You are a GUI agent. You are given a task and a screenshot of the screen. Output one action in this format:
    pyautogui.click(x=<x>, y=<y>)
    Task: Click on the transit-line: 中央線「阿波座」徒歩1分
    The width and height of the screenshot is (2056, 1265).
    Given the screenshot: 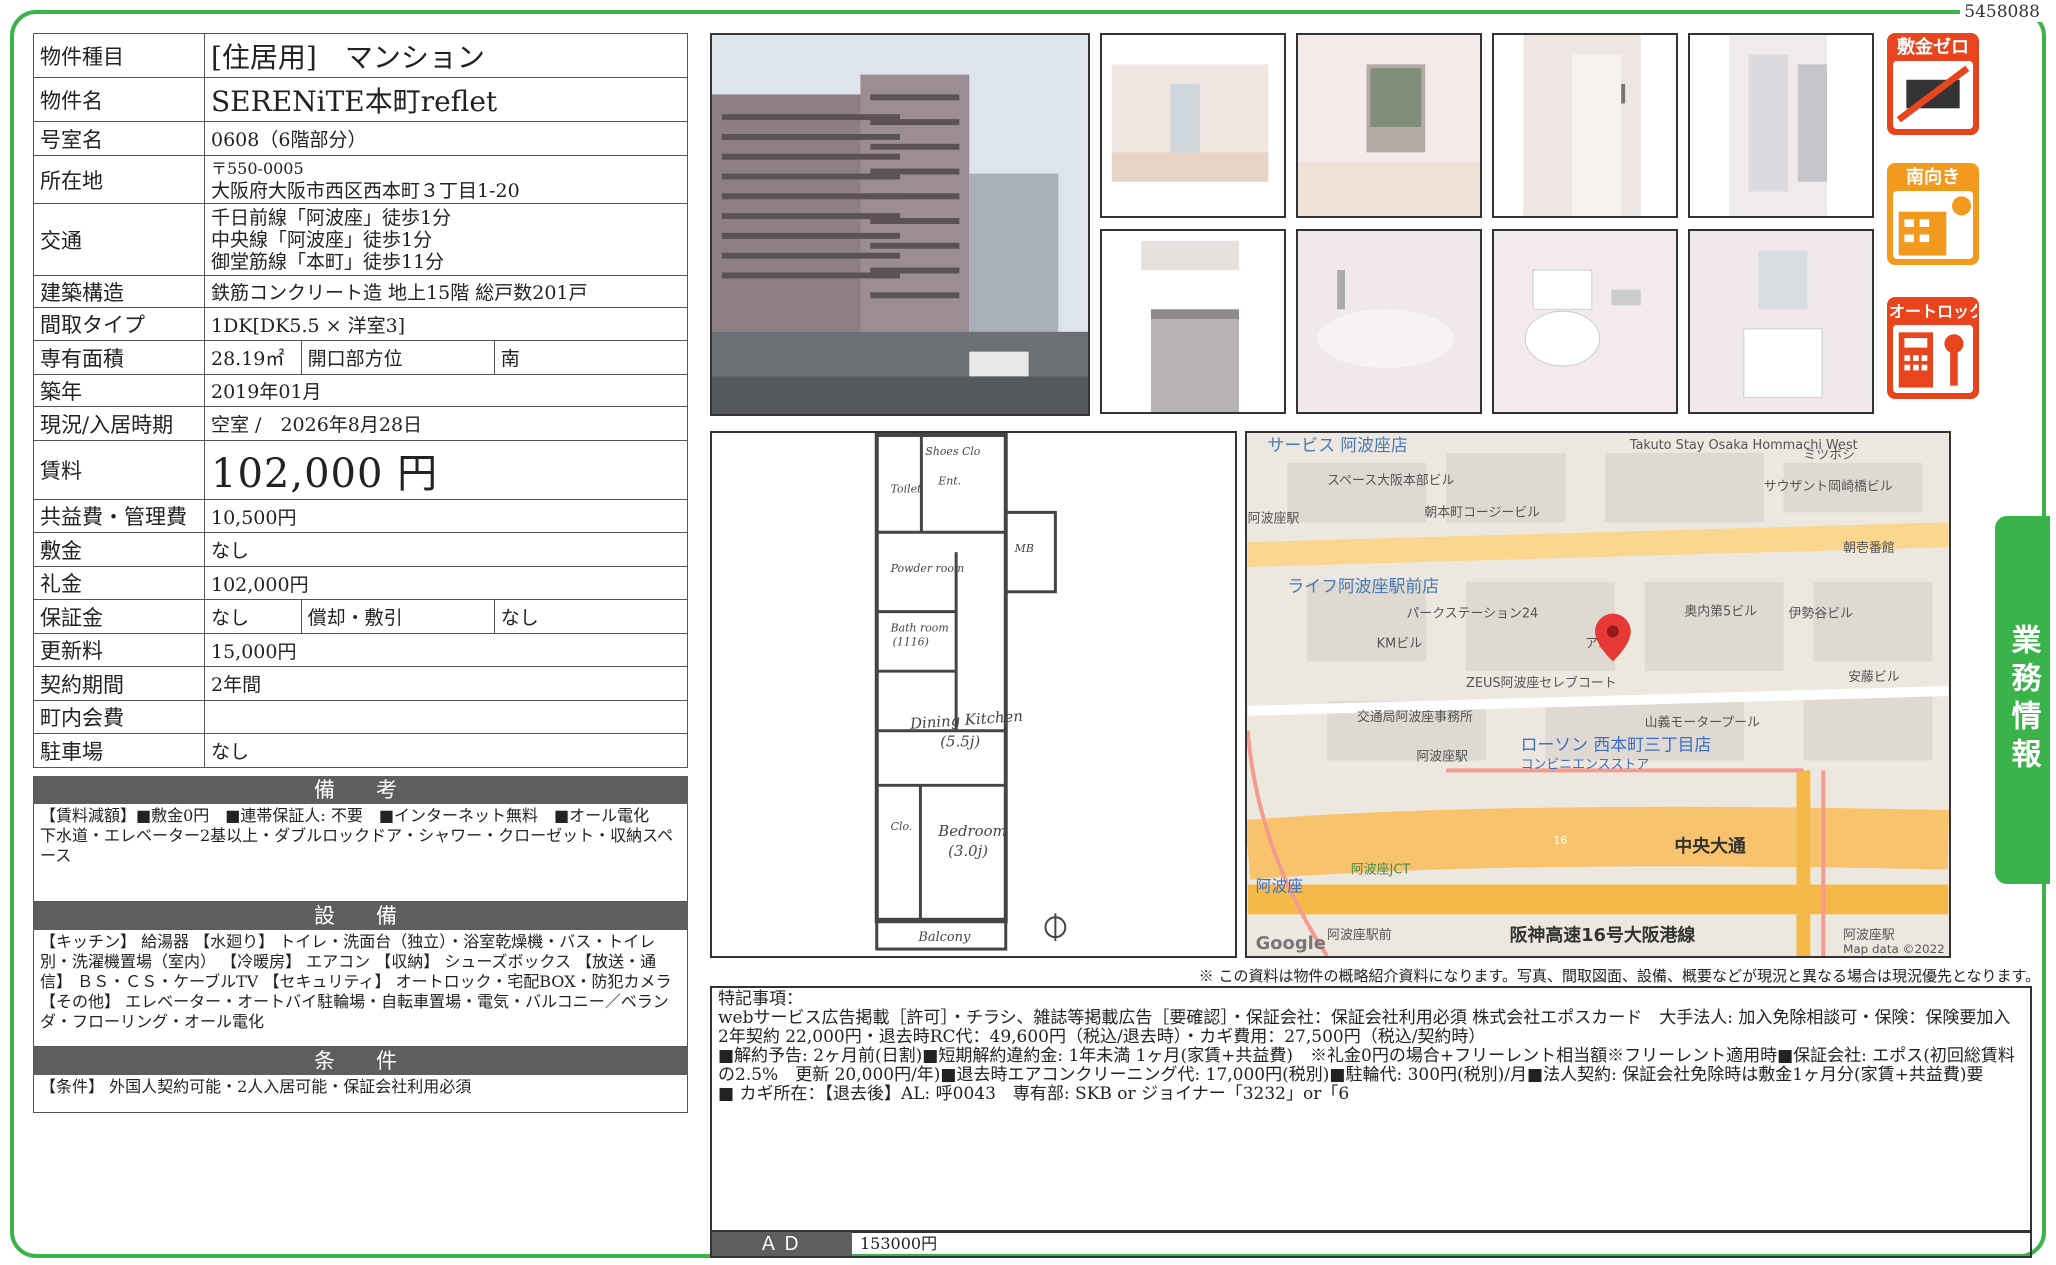 What is the action you would take?
    pyautogui.click(x=322, y=239)
    